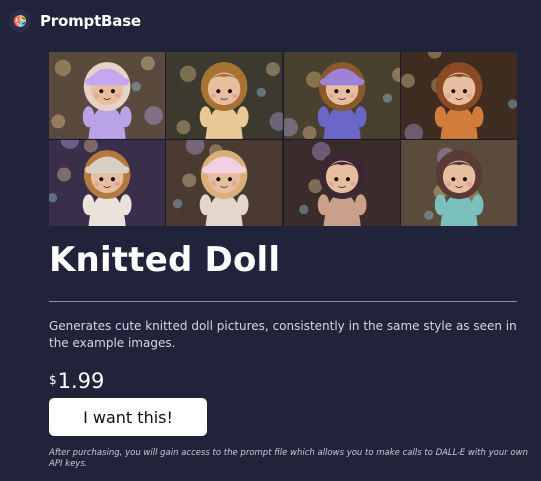 This screenshot has width=541, height=481. Describe the element at coordinates (224, 95) in the screenshot. I see `blonde-doll-image` at that location.